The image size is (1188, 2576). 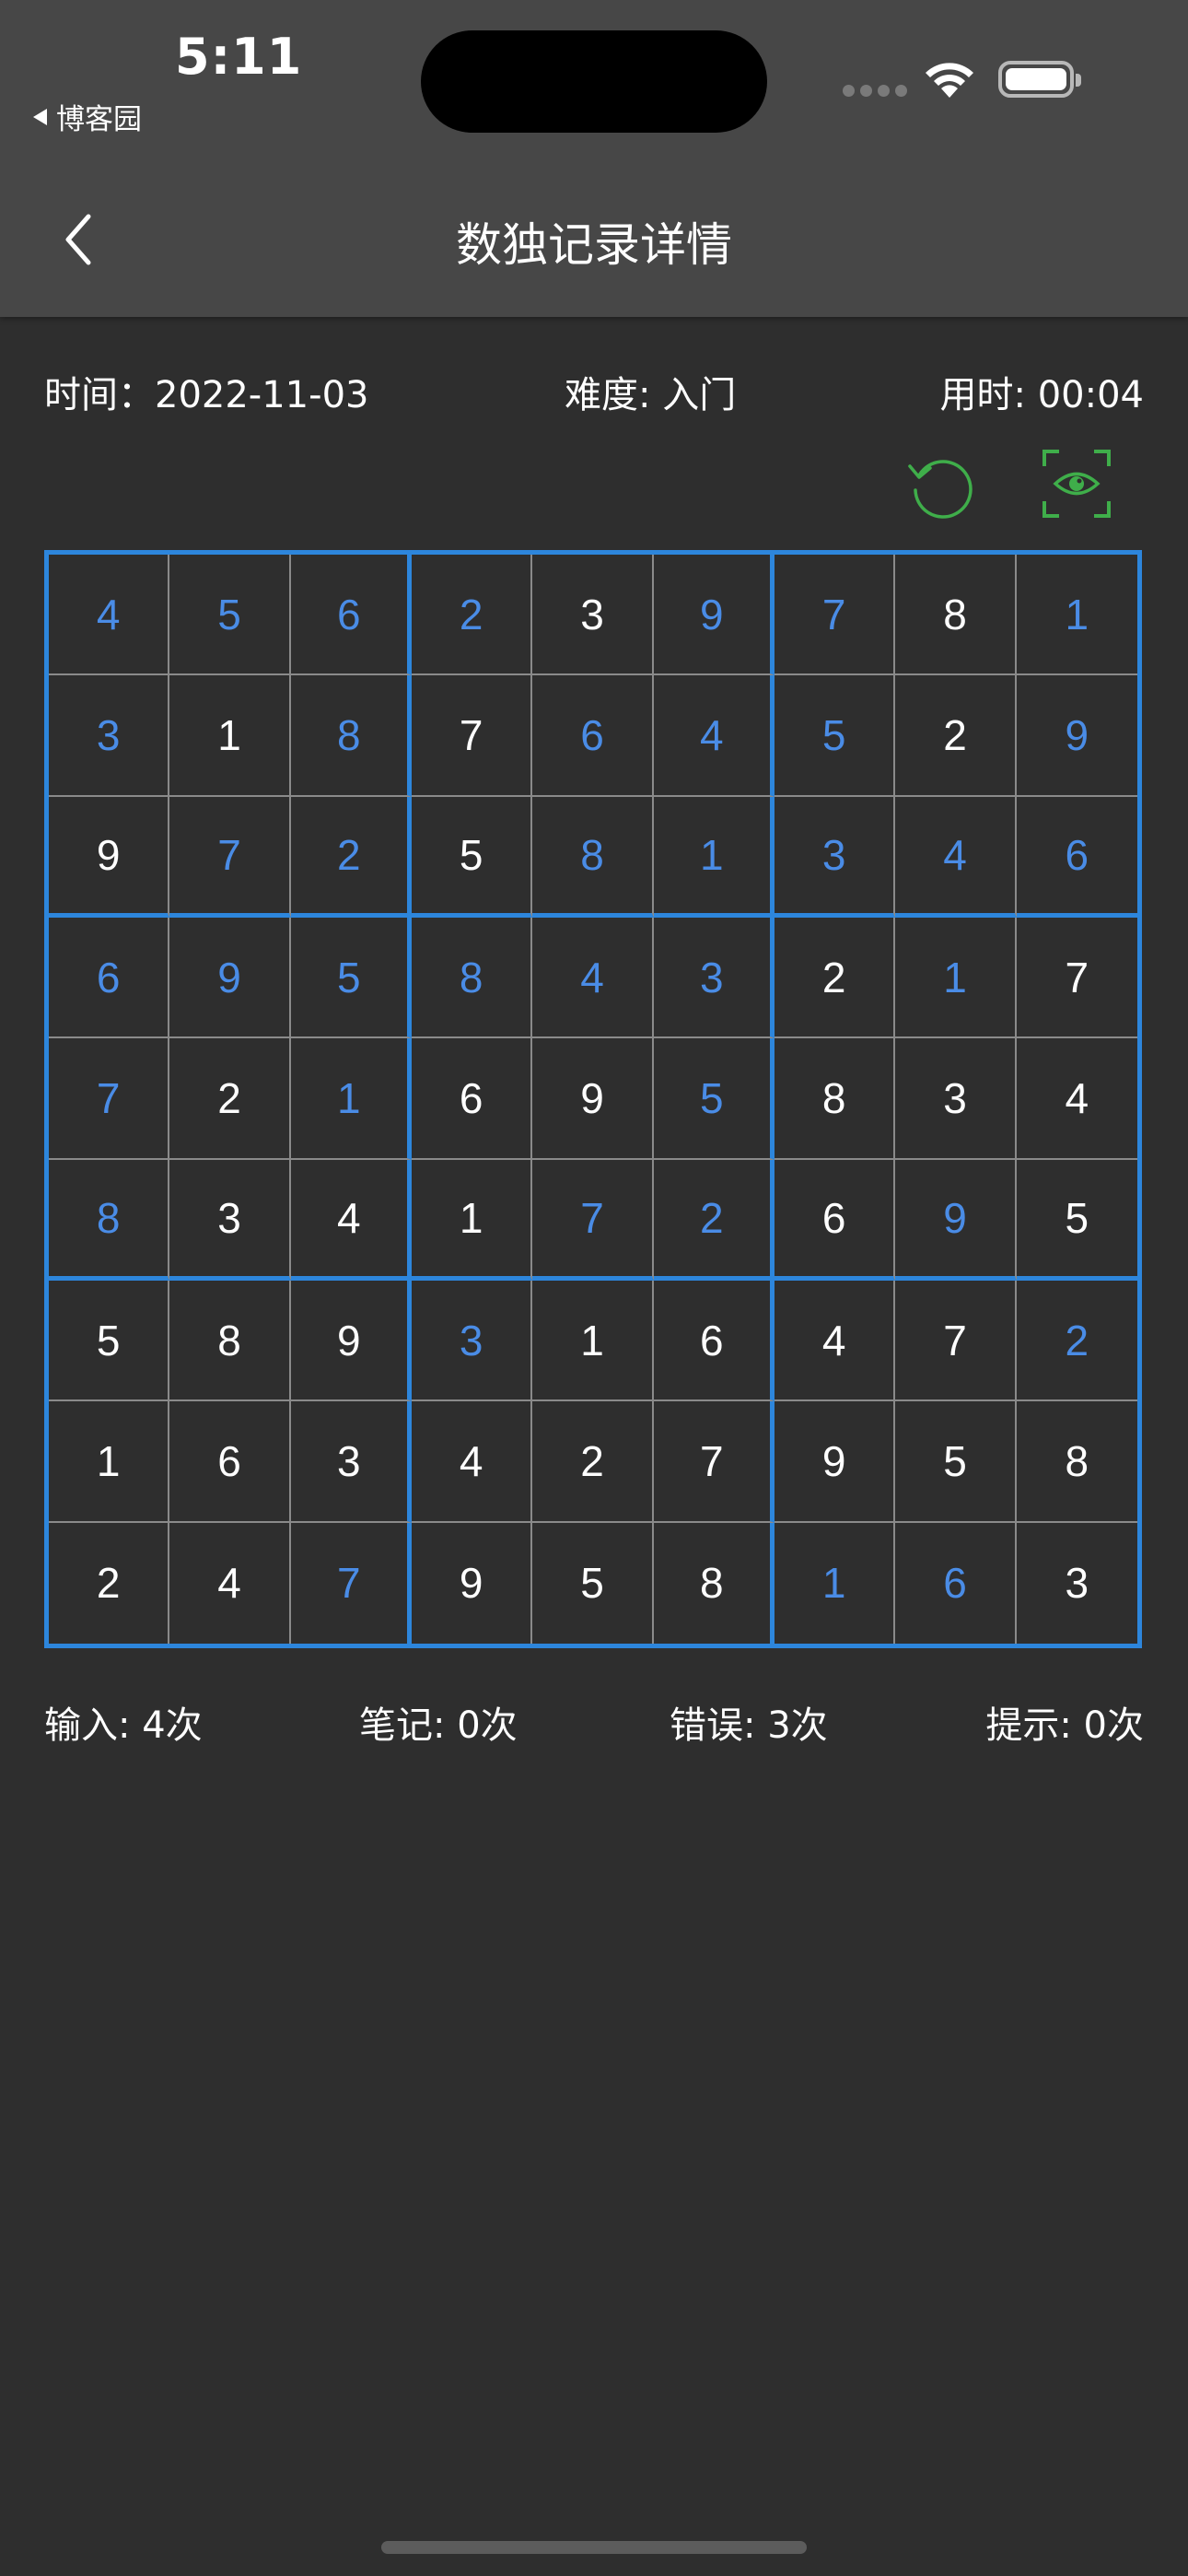 I want to click on stat-errors-count: 错误: 3次, so click(x=749, y=1725).